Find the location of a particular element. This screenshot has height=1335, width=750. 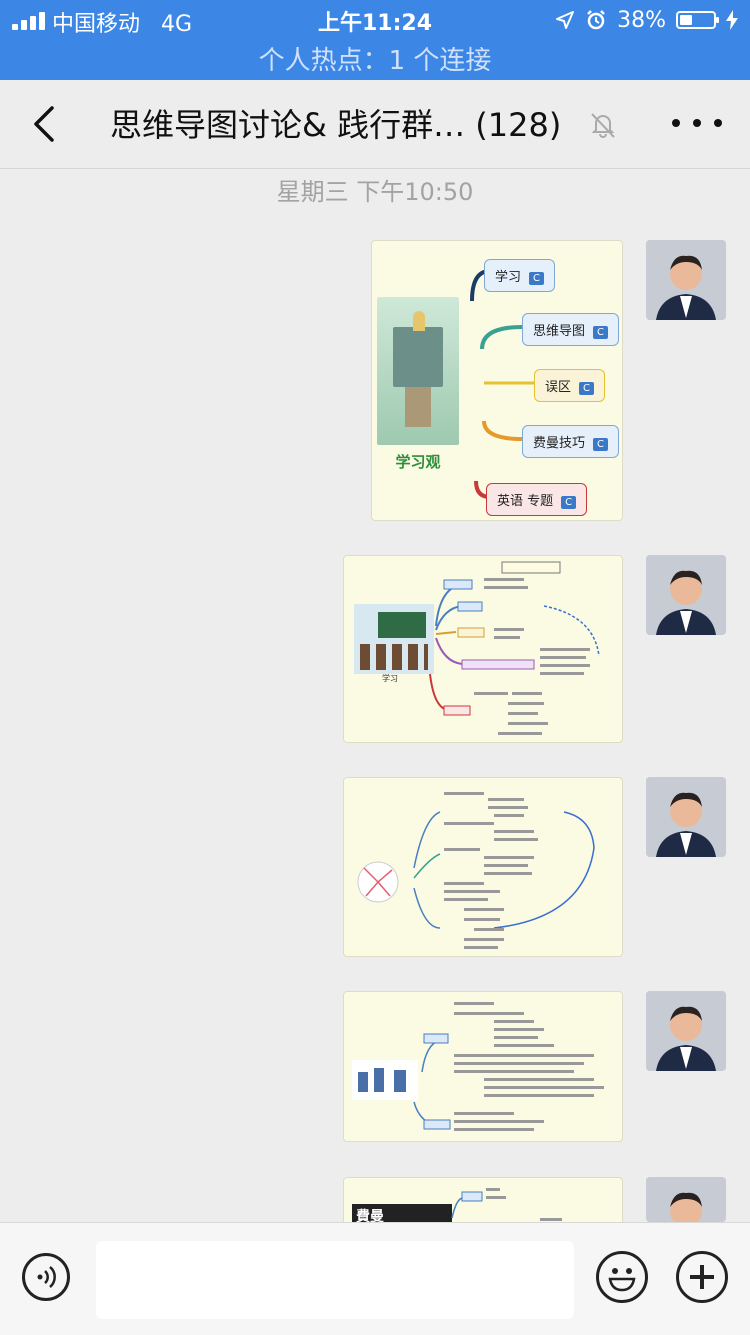

image-message: 学习观 学习 C 思维导图 C 误区 C 费曼技巧 C 英语 专题 C is located at coordinates (497, 380).